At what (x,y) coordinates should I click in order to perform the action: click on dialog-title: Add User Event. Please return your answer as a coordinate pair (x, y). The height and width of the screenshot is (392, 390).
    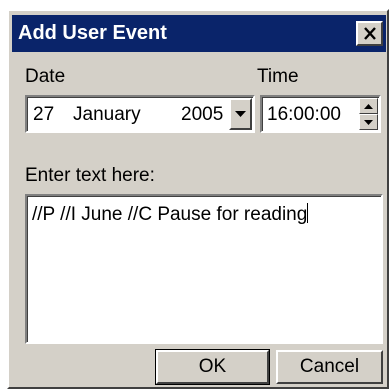
    Looking at the image, I should click on (92, 33).